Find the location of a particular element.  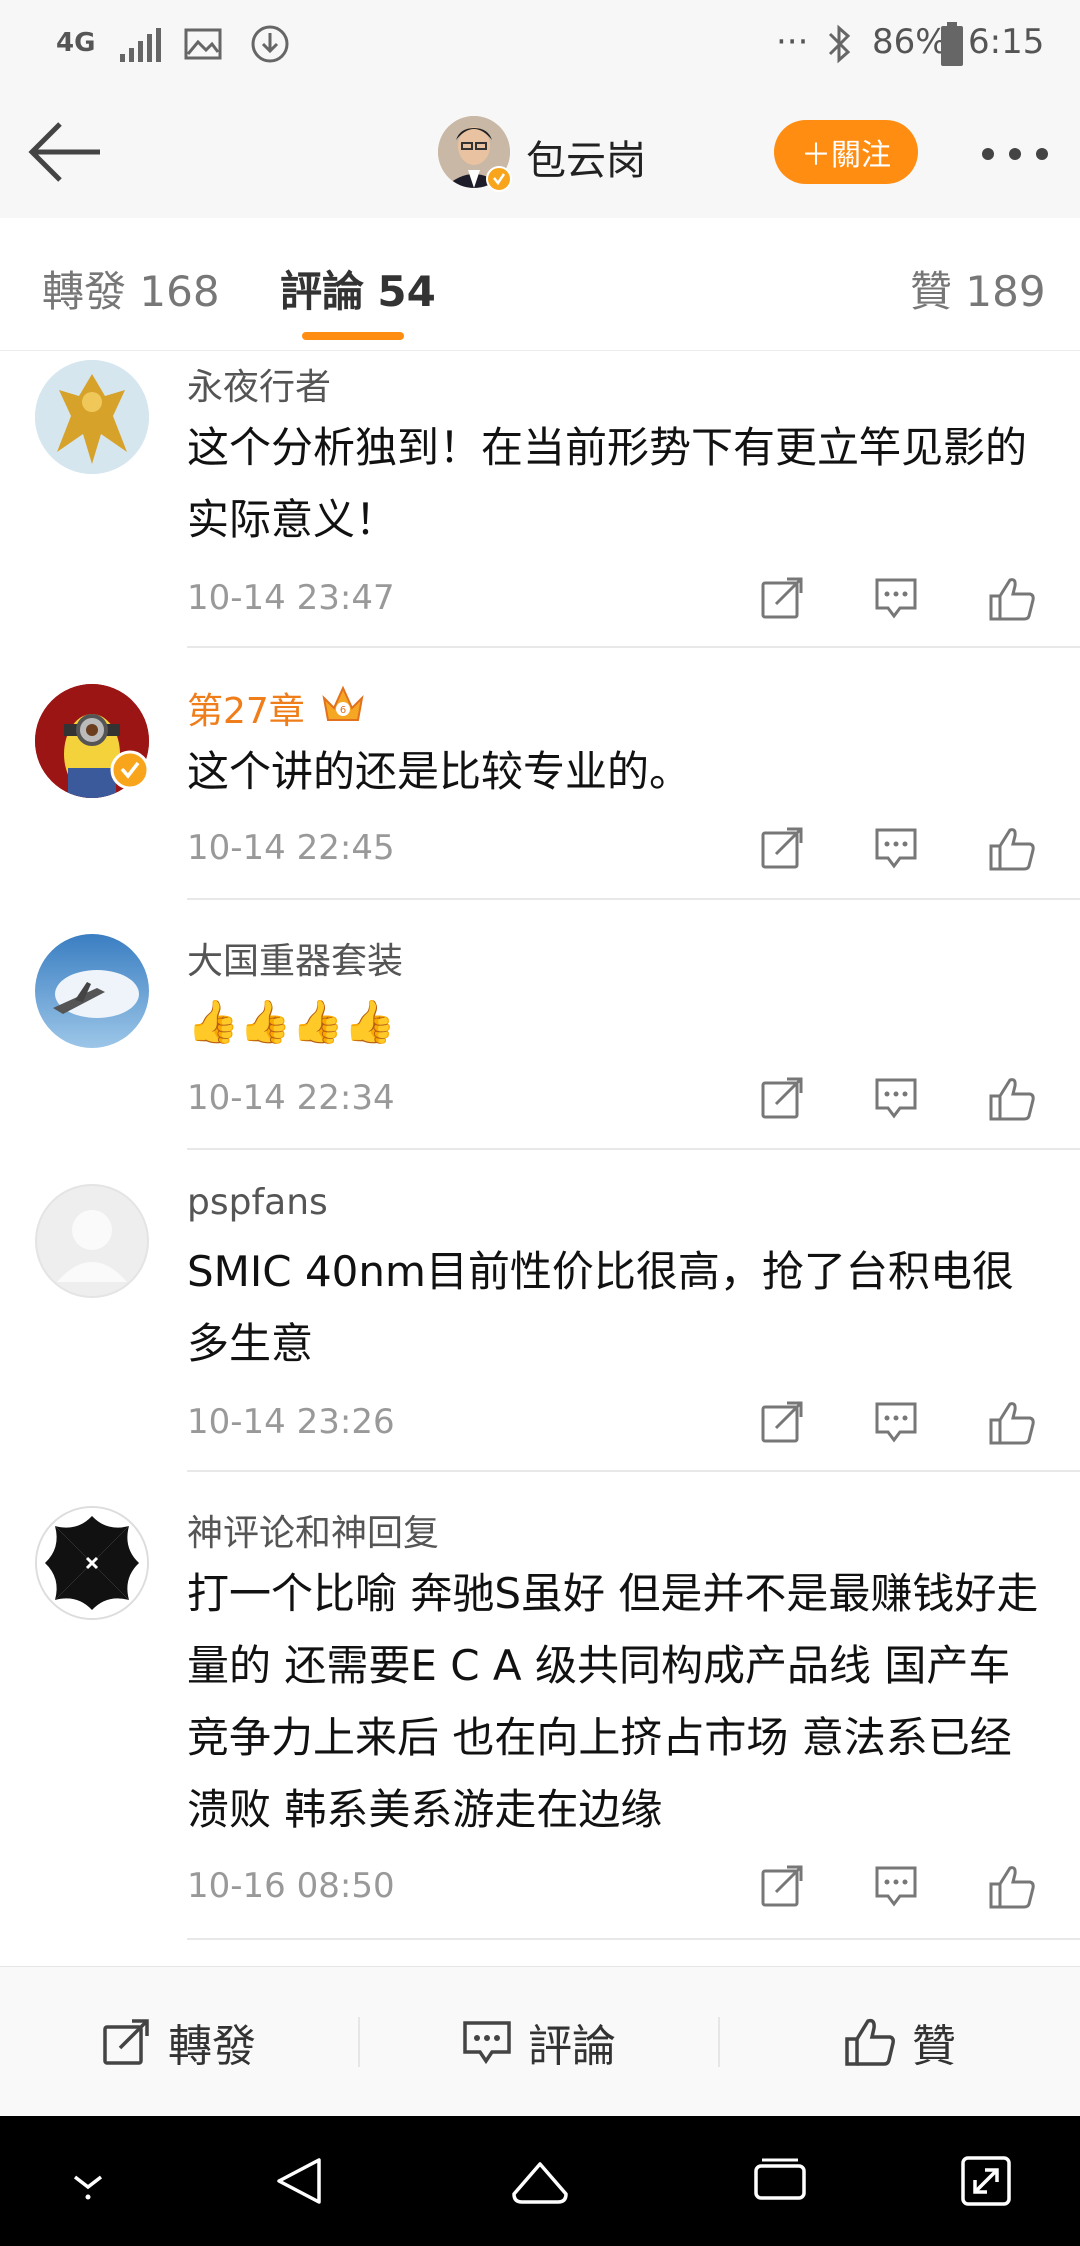

tab-comments-label: 評論 is located at coordinates (322, 291).